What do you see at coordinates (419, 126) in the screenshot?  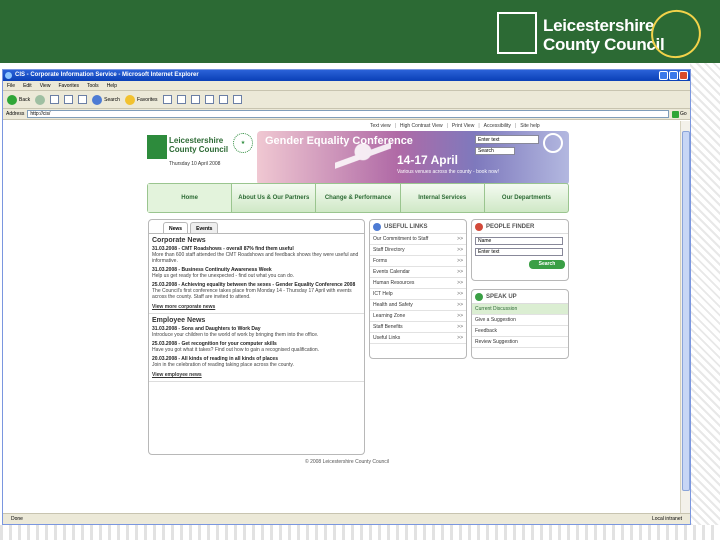 I see `link-high-contrast: High Contrast View` at bounding box center [419, 126].